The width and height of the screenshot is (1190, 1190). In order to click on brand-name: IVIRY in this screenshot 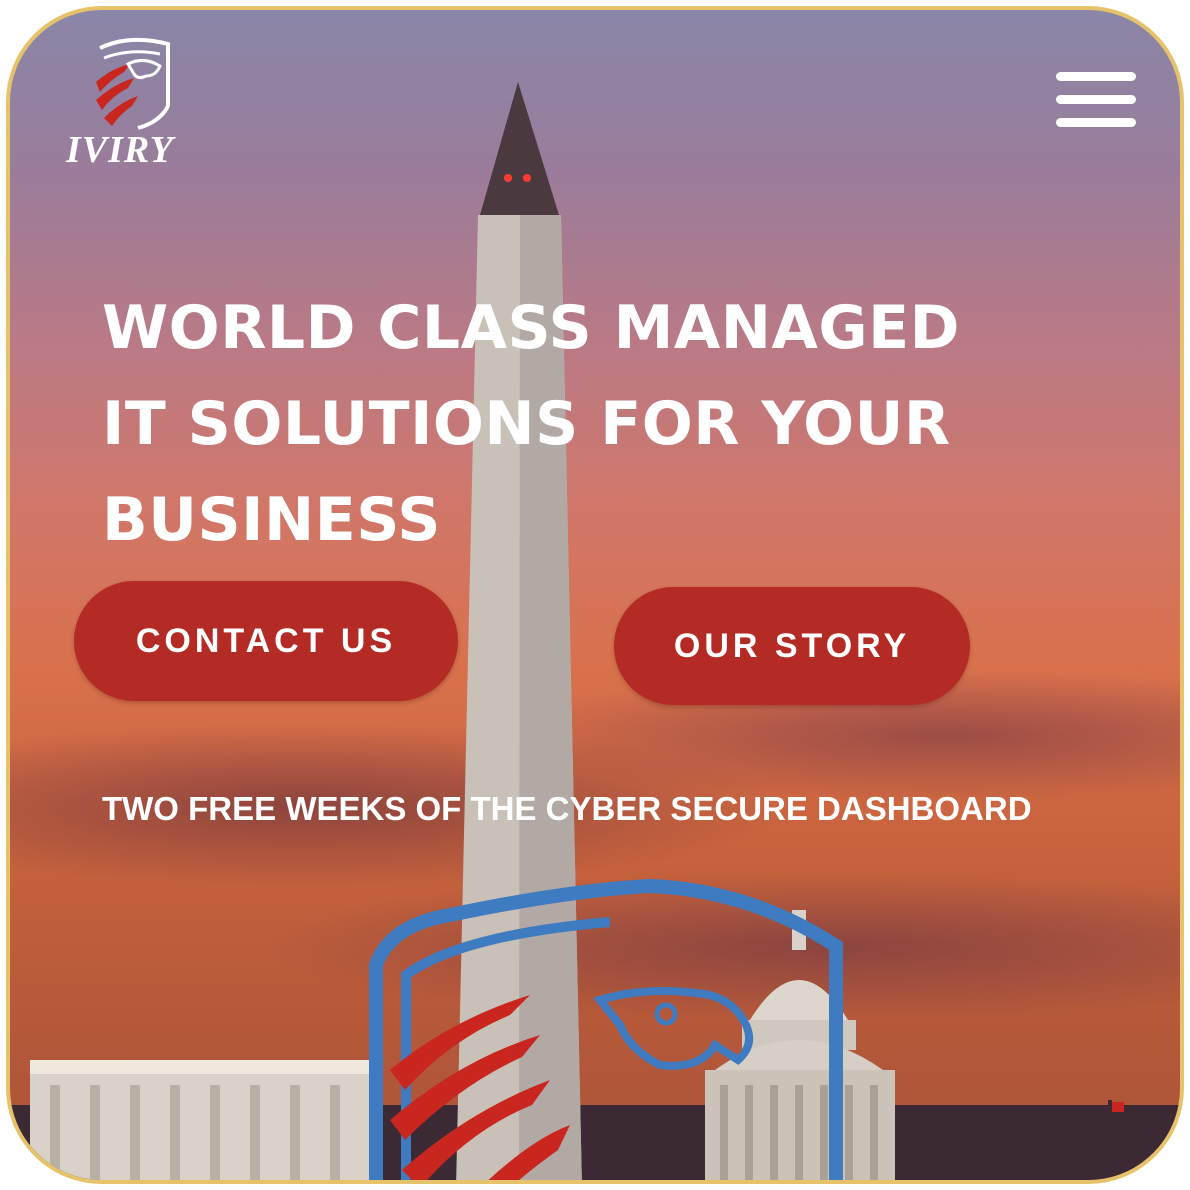, I will do `click(120, 150)`.